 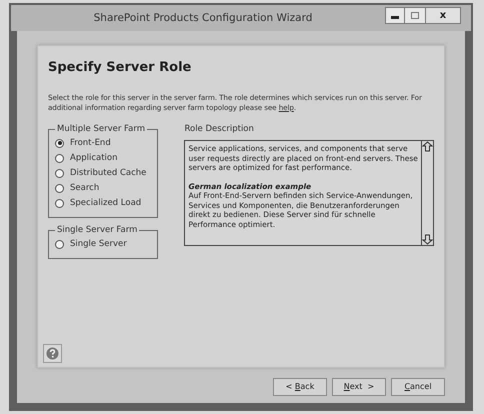 I want to click on radio-option: Application, so click(x=103, y=158).